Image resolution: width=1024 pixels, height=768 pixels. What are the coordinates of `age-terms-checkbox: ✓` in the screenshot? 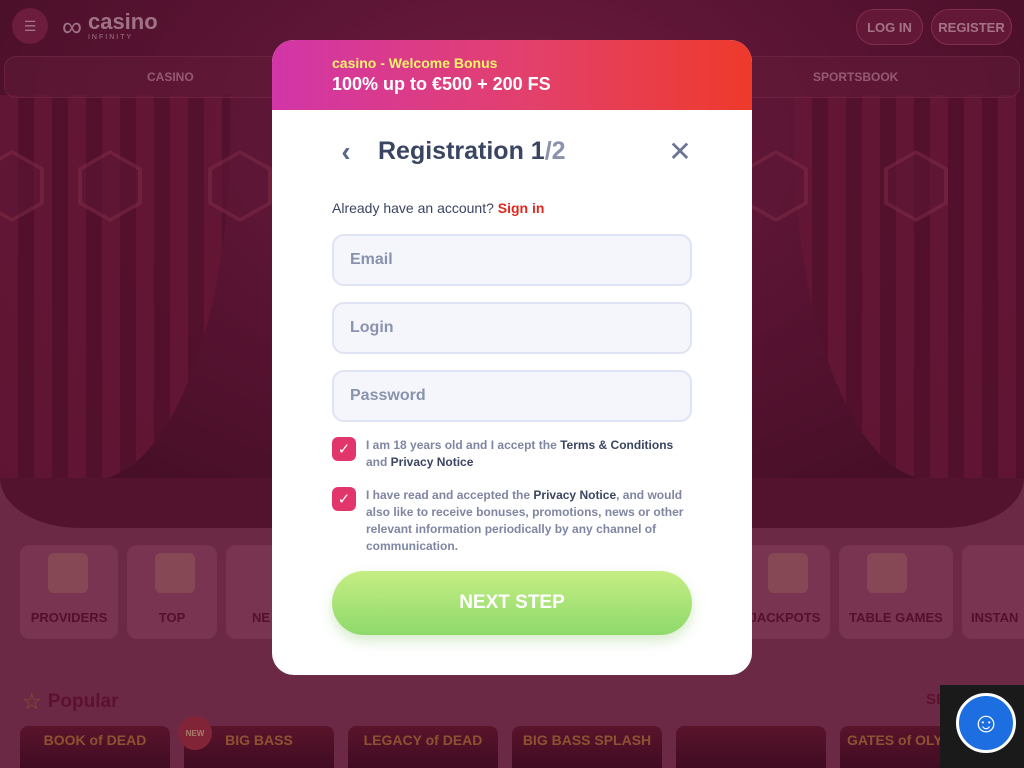 It's located at (344, 449).